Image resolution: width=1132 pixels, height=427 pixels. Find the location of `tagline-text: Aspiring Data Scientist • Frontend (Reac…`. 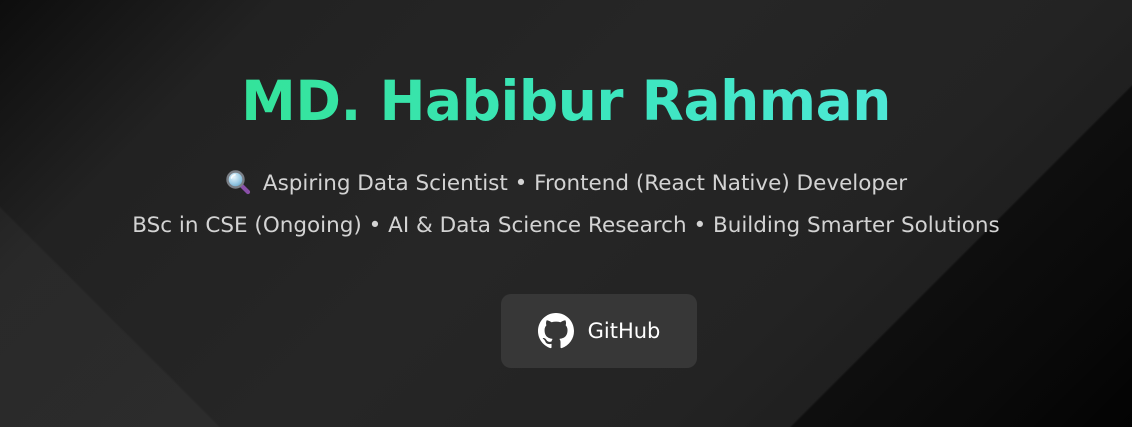

tagline-text: Aspiring Data Scientist • Frontend (Reac… is located at coordinates (585, 183).